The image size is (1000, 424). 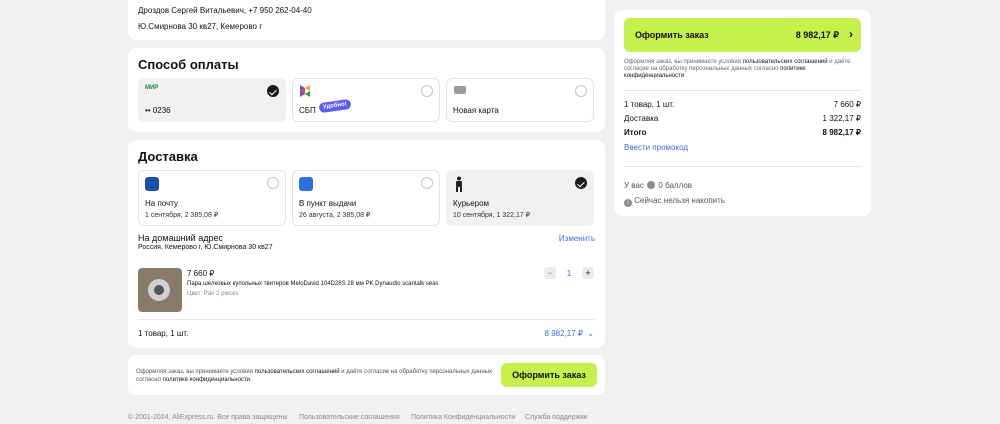 What do you see at coordinates (328, 203) in the screenshot?
I see `delivery-option-label: В пункт выдачи` at bounding box center [328, 203].